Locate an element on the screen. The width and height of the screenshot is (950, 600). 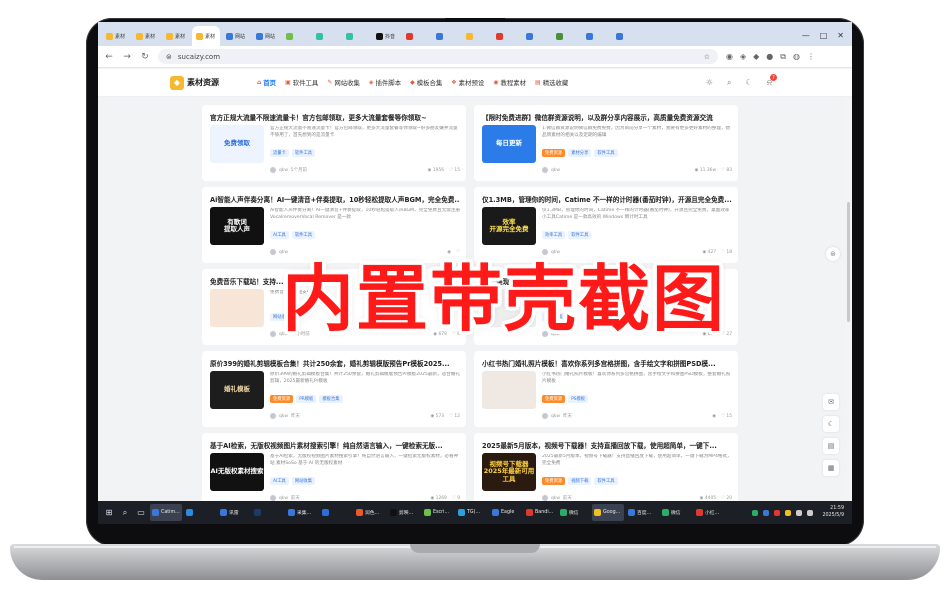
minimize-icon: — is located at coordinates (806, 35).